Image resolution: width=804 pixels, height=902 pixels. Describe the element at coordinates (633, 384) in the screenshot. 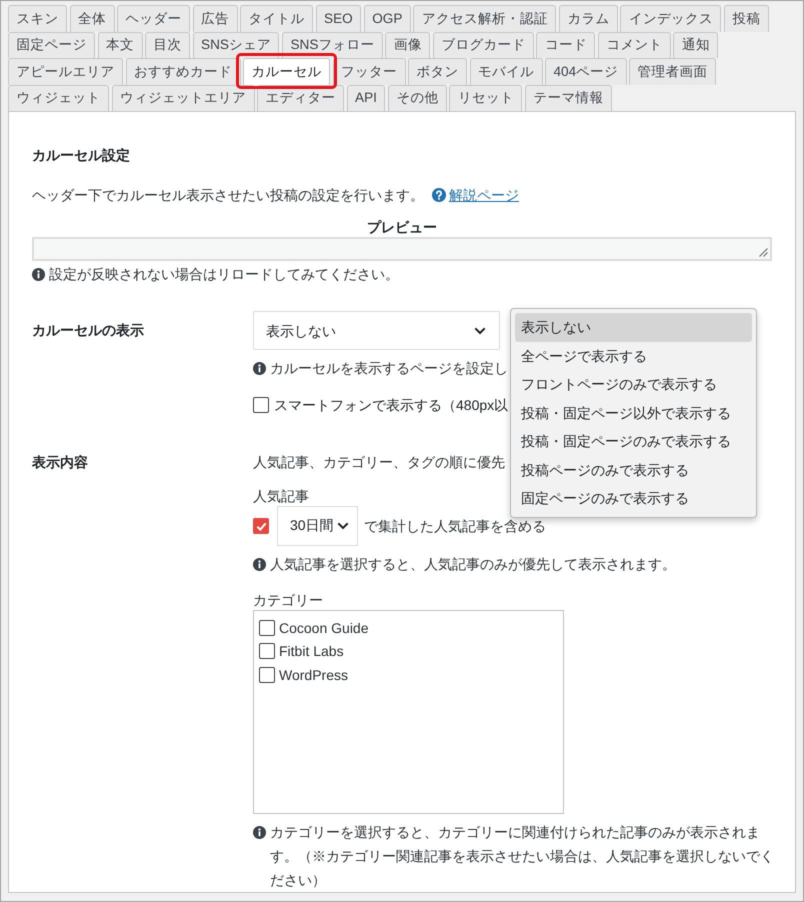

I see `dropdown-option: フロントページのみで表示する` at that location.